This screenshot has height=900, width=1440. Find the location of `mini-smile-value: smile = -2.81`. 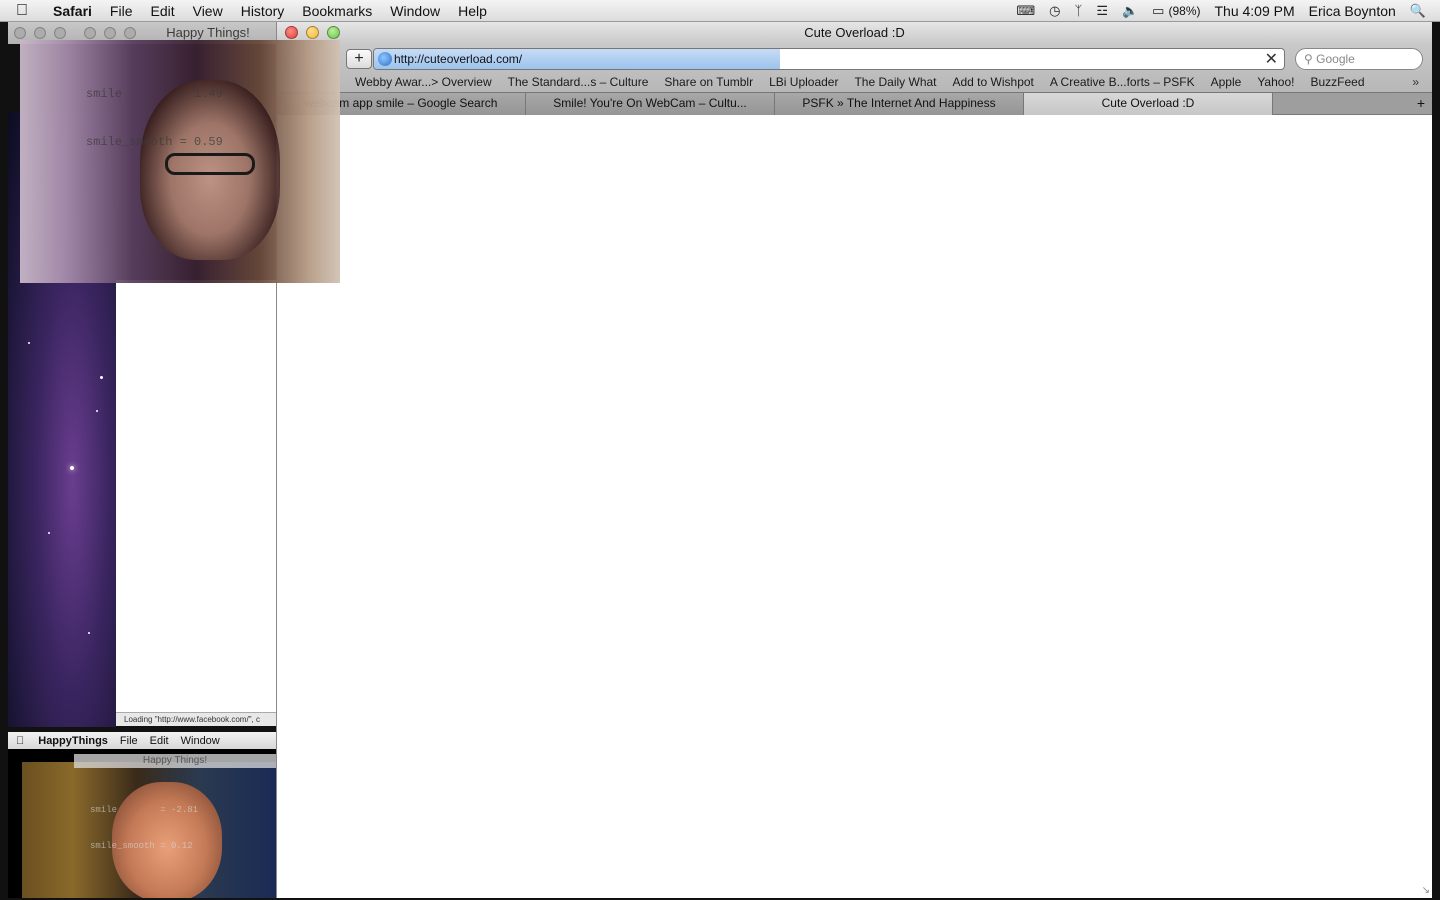

mini-smile-value: smile = -2.81 is located at coordinates (144, 810).